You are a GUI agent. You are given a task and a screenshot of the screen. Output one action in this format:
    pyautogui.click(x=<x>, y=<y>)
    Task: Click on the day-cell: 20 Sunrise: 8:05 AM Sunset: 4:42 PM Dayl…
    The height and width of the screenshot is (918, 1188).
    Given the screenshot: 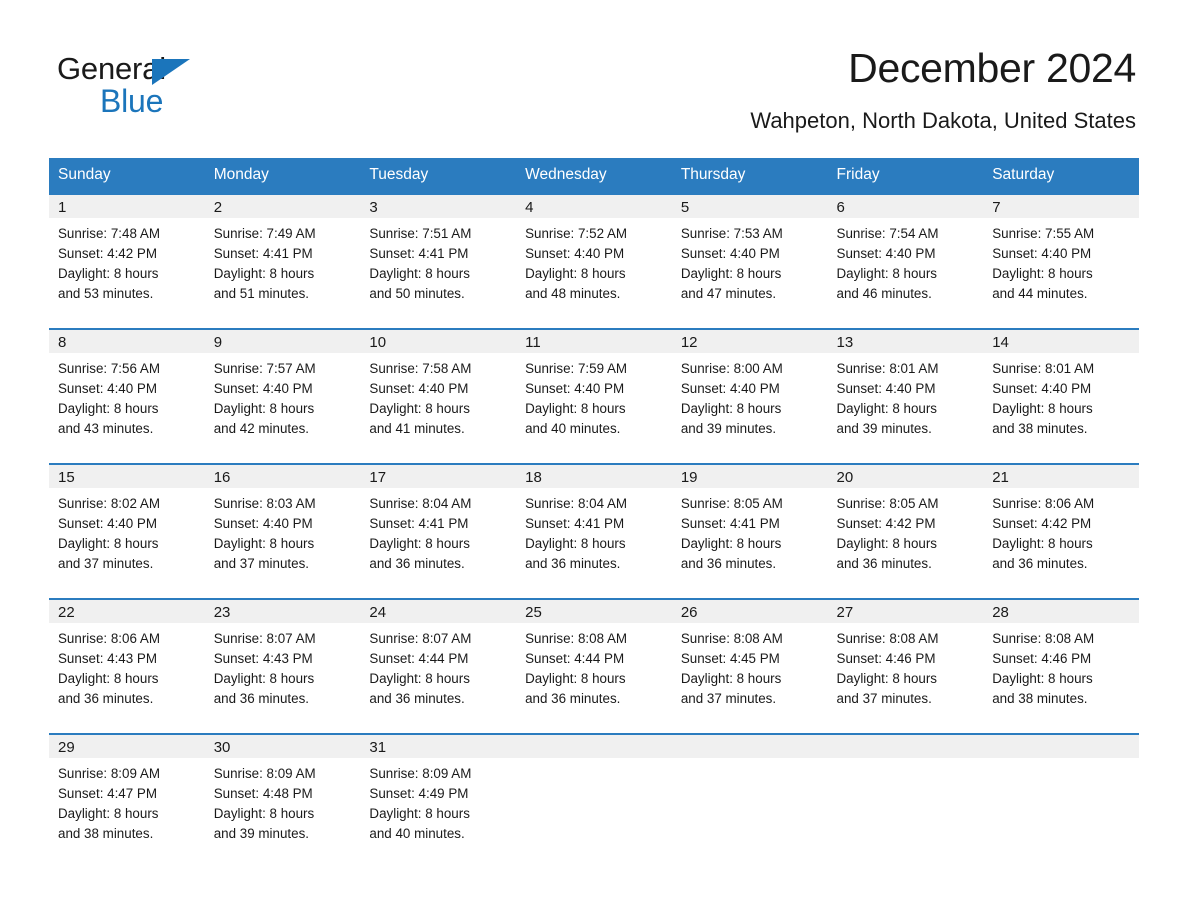 What is the action you would take?
    pyautogui.click(x=905, y=531)
    